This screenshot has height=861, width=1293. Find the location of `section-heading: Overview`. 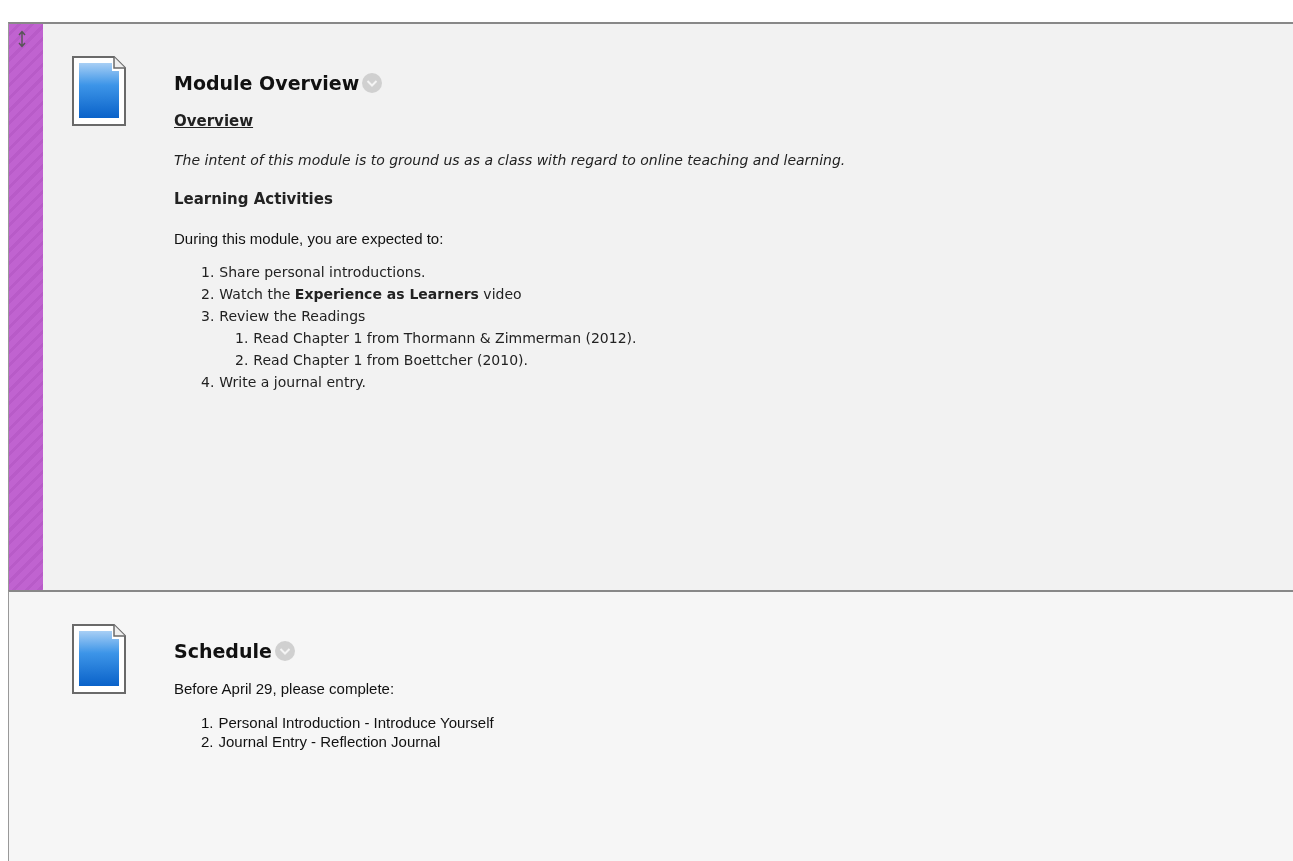

section-heading: Overview is located at coordinates (214, 121).